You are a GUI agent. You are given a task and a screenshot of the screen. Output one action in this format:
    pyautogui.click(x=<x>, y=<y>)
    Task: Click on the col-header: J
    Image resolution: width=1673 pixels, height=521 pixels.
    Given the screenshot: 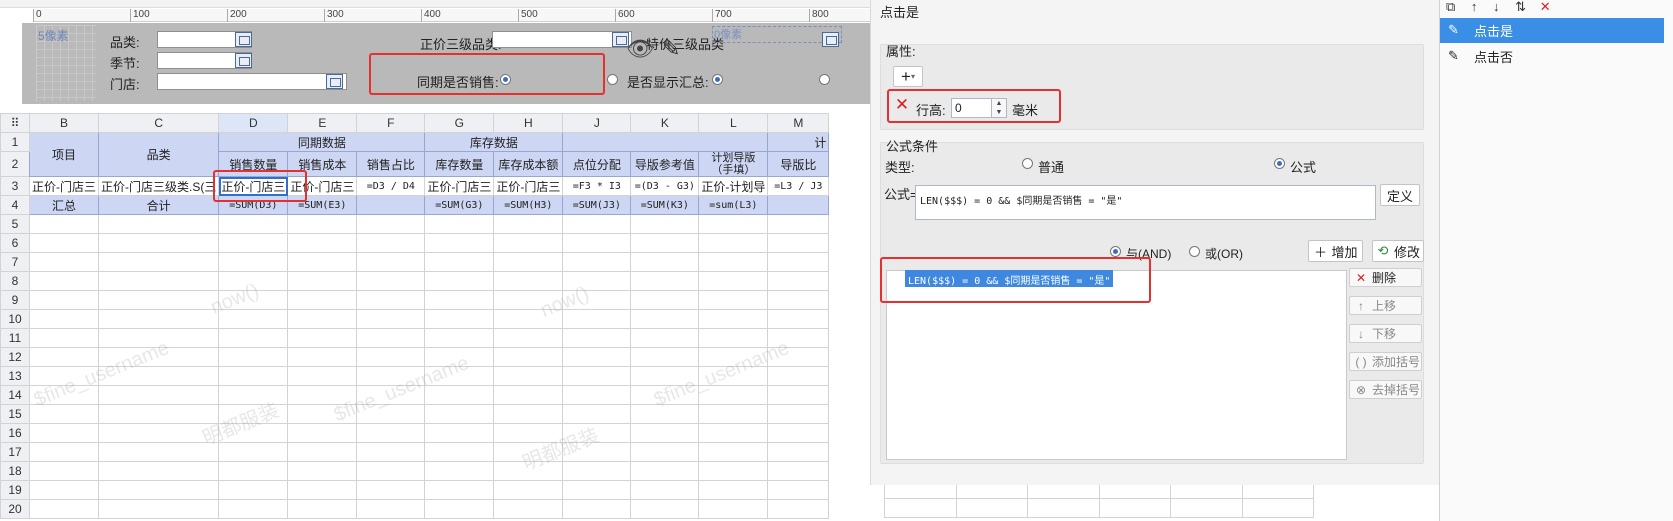 What is the action you would take?
    pyautogui.click(x=597, y=123)
    